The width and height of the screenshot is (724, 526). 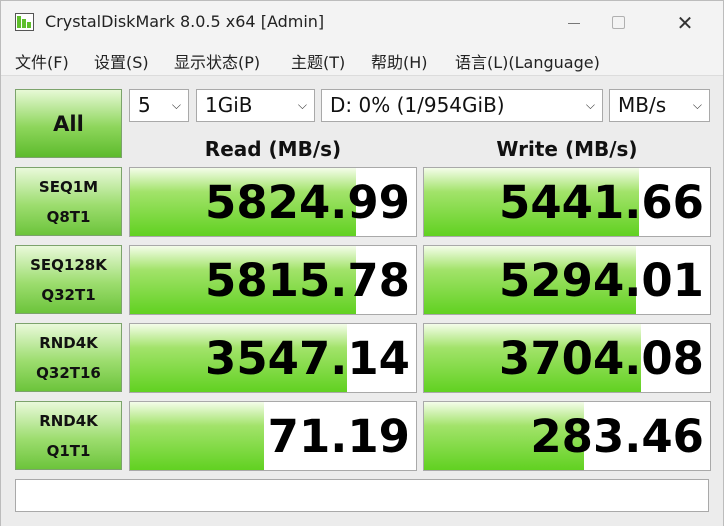 I want to click on read-result: 5824.99, so click(x=273, y=202).